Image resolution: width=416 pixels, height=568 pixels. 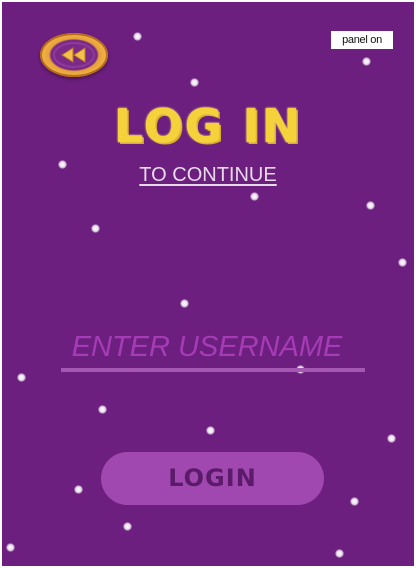 I want to click on page-title: LOG IN, so click(x=208, y=126).